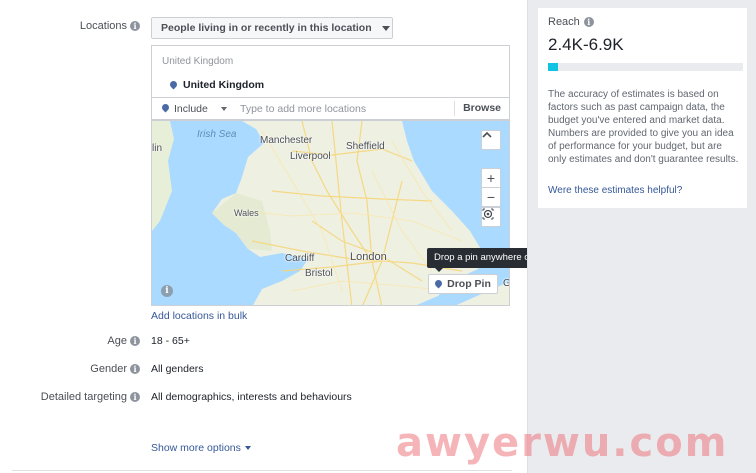 Image resolution: width=756 pixels, height=473 pixels. I want to click on drop-pin-button: Drop Pin, so click(463, 284).